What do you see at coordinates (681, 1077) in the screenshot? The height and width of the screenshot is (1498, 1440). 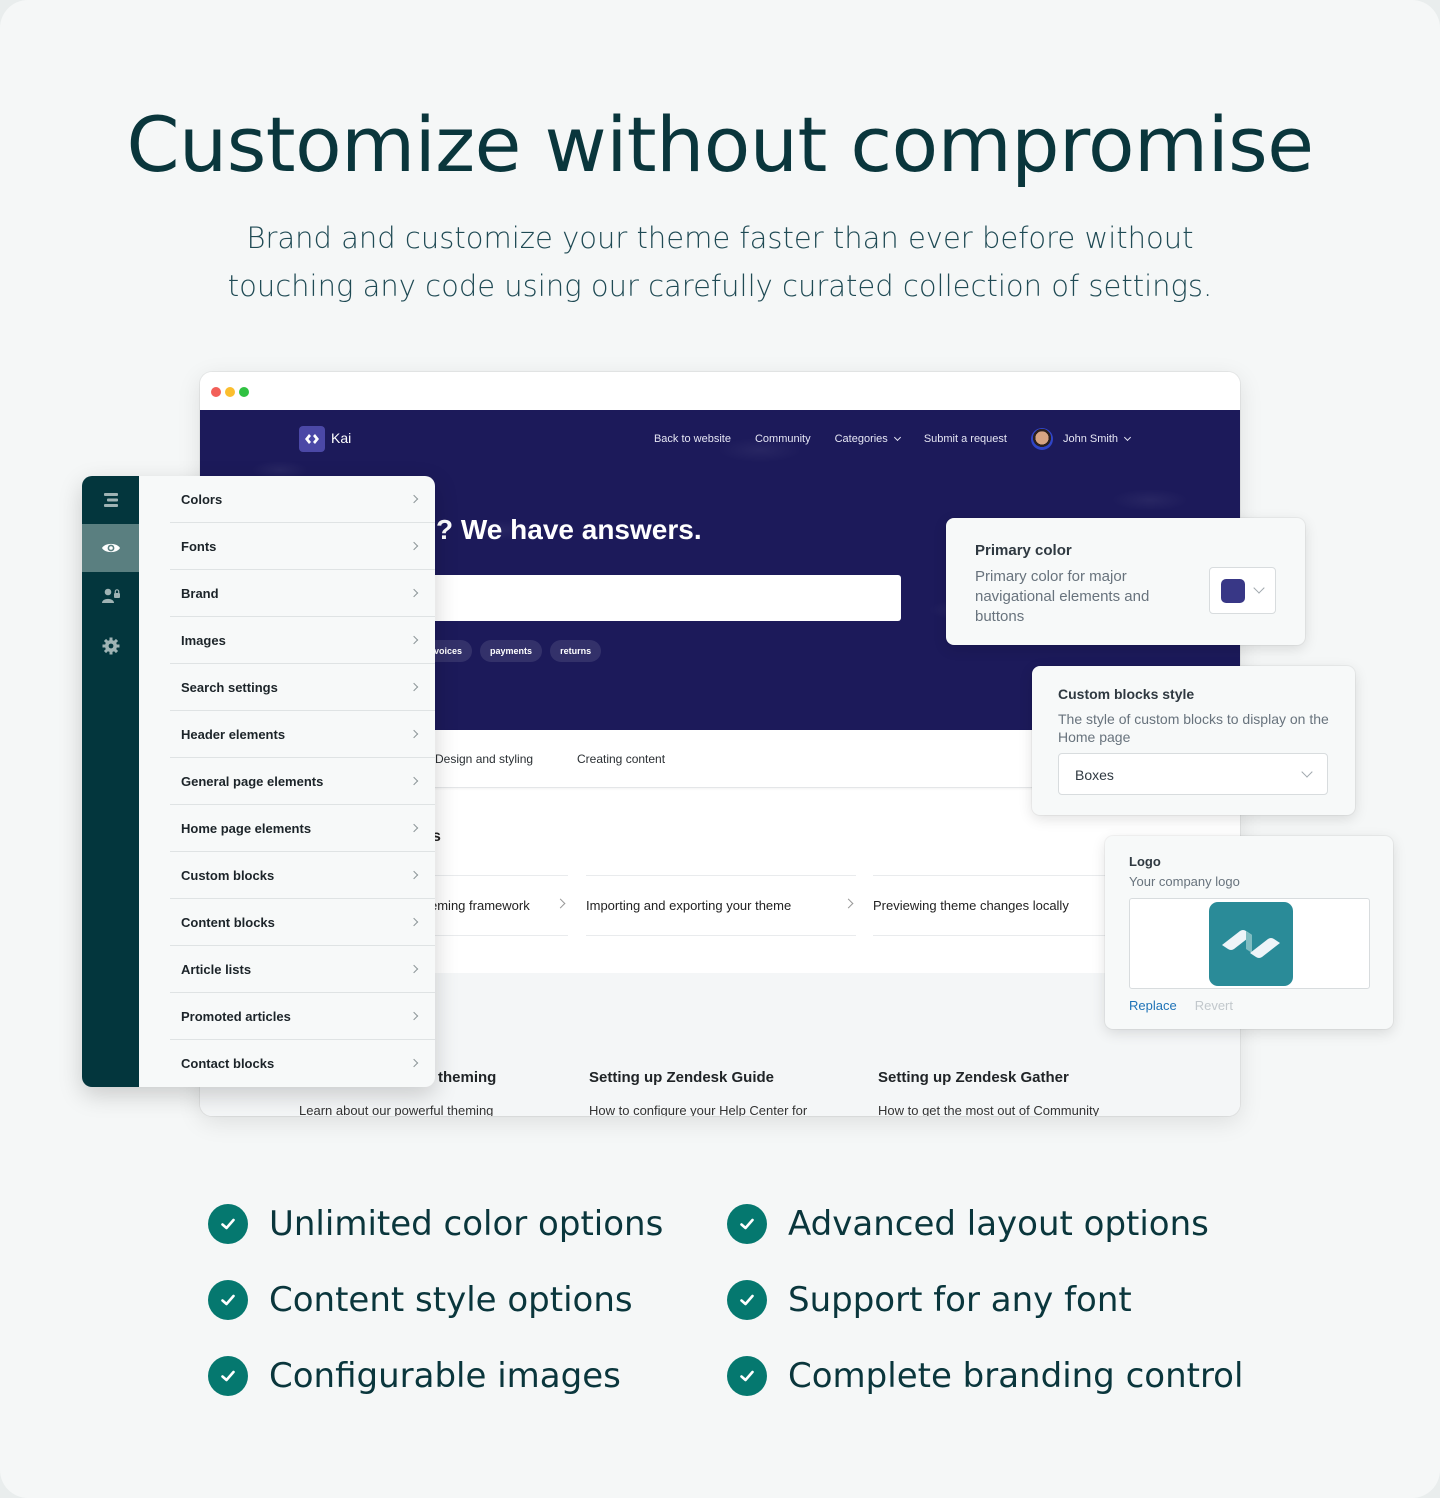 I see `block-title: Setting up Zendesk Guide` at bounding box center [681, 1077].